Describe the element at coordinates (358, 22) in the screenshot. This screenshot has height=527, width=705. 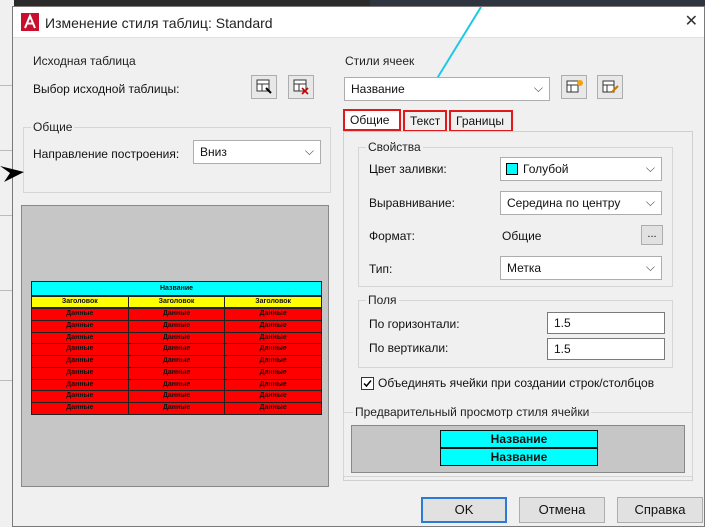
I see `title-bar: Изменение стиля таблиц: Standard ✕` at that location.